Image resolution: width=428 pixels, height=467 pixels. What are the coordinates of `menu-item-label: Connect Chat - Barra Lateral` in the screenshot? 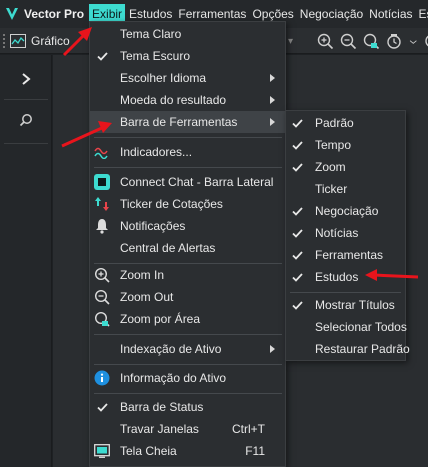 It's located at (197, 182).